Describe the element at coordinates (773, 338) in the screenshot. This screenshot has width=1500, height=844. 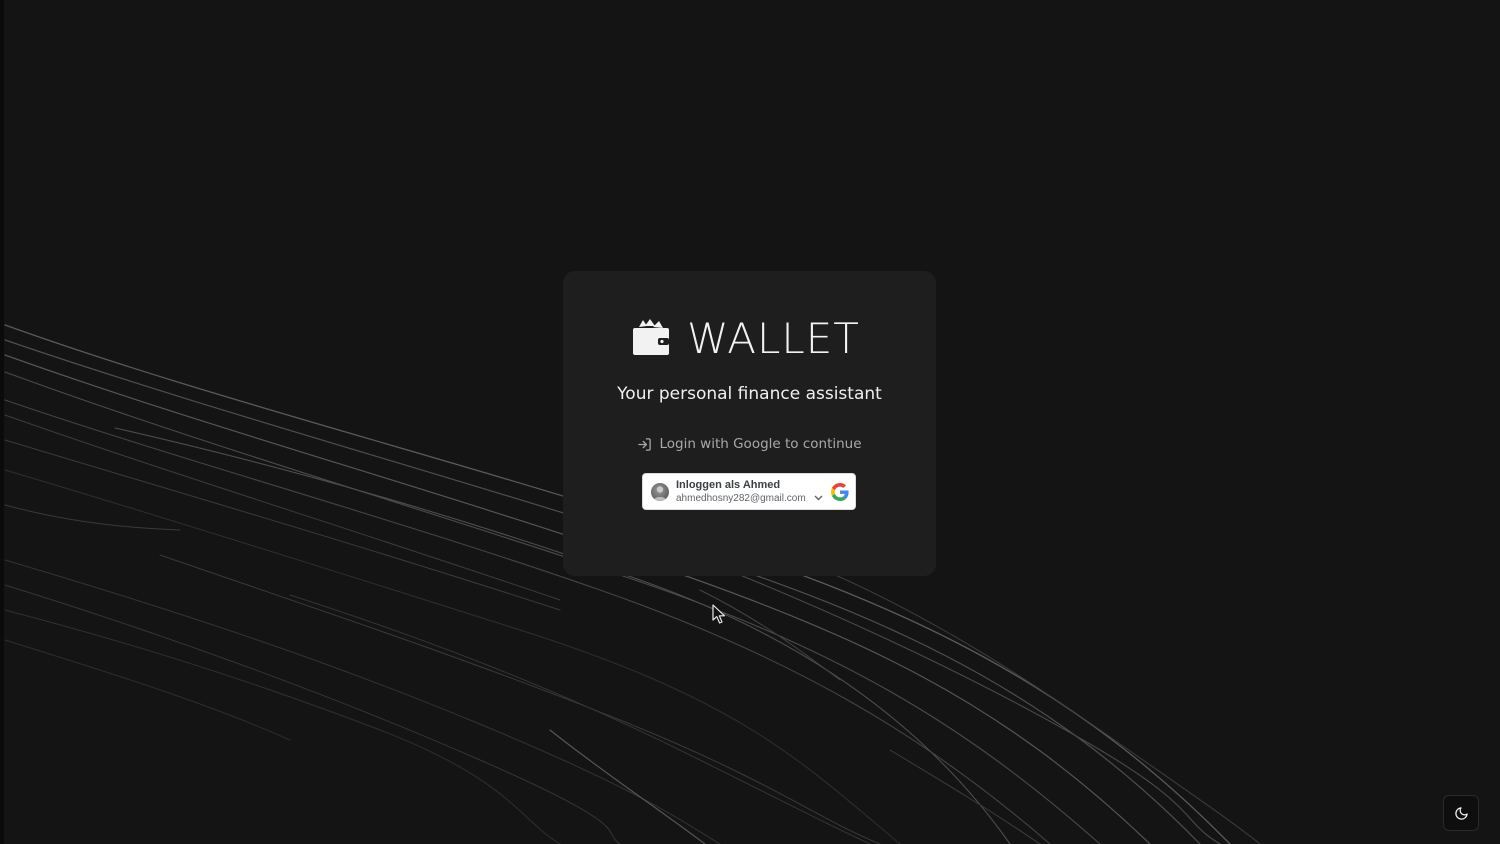
I see `brand-name: WALLET` at that location.